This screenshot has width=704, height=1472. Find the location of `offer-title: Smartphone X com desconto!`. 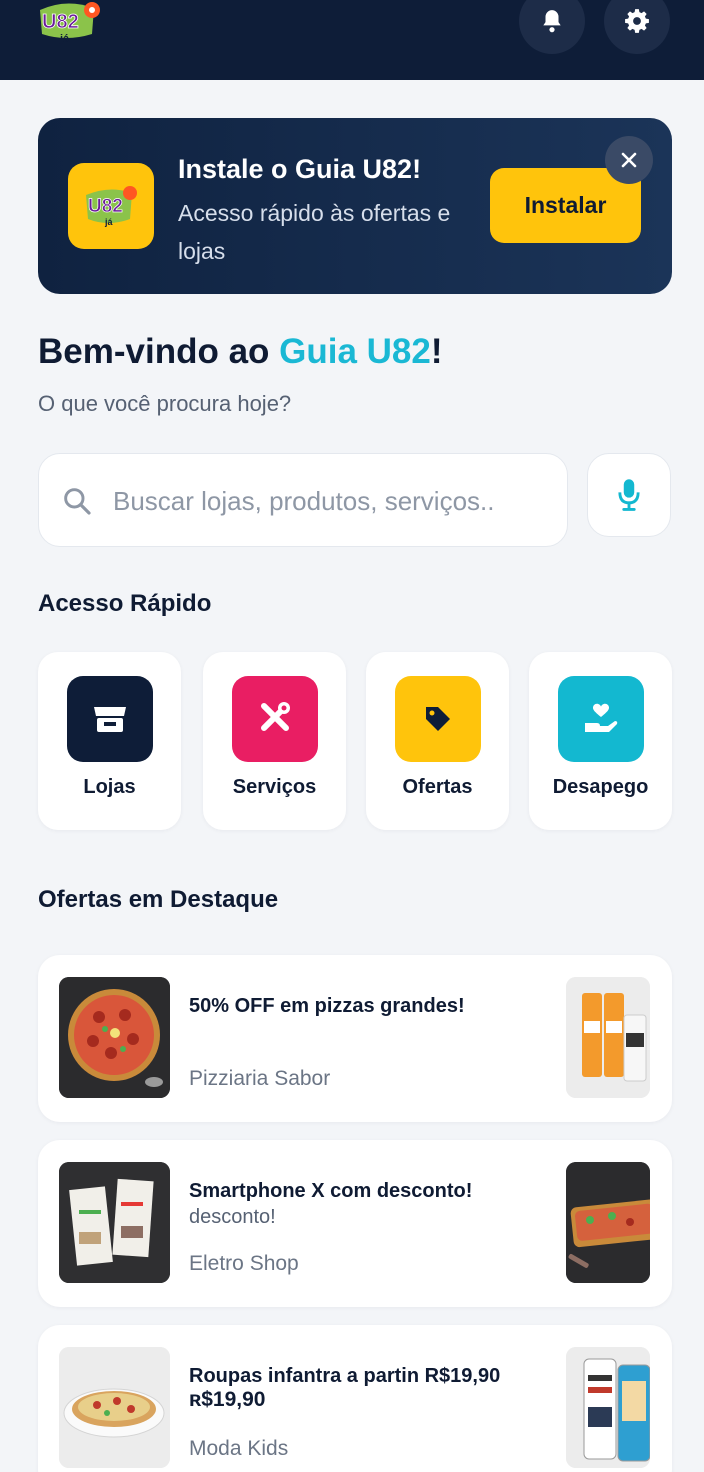

offer-title: Smartphone X com desconto! is located at coordinates (331, 1191).